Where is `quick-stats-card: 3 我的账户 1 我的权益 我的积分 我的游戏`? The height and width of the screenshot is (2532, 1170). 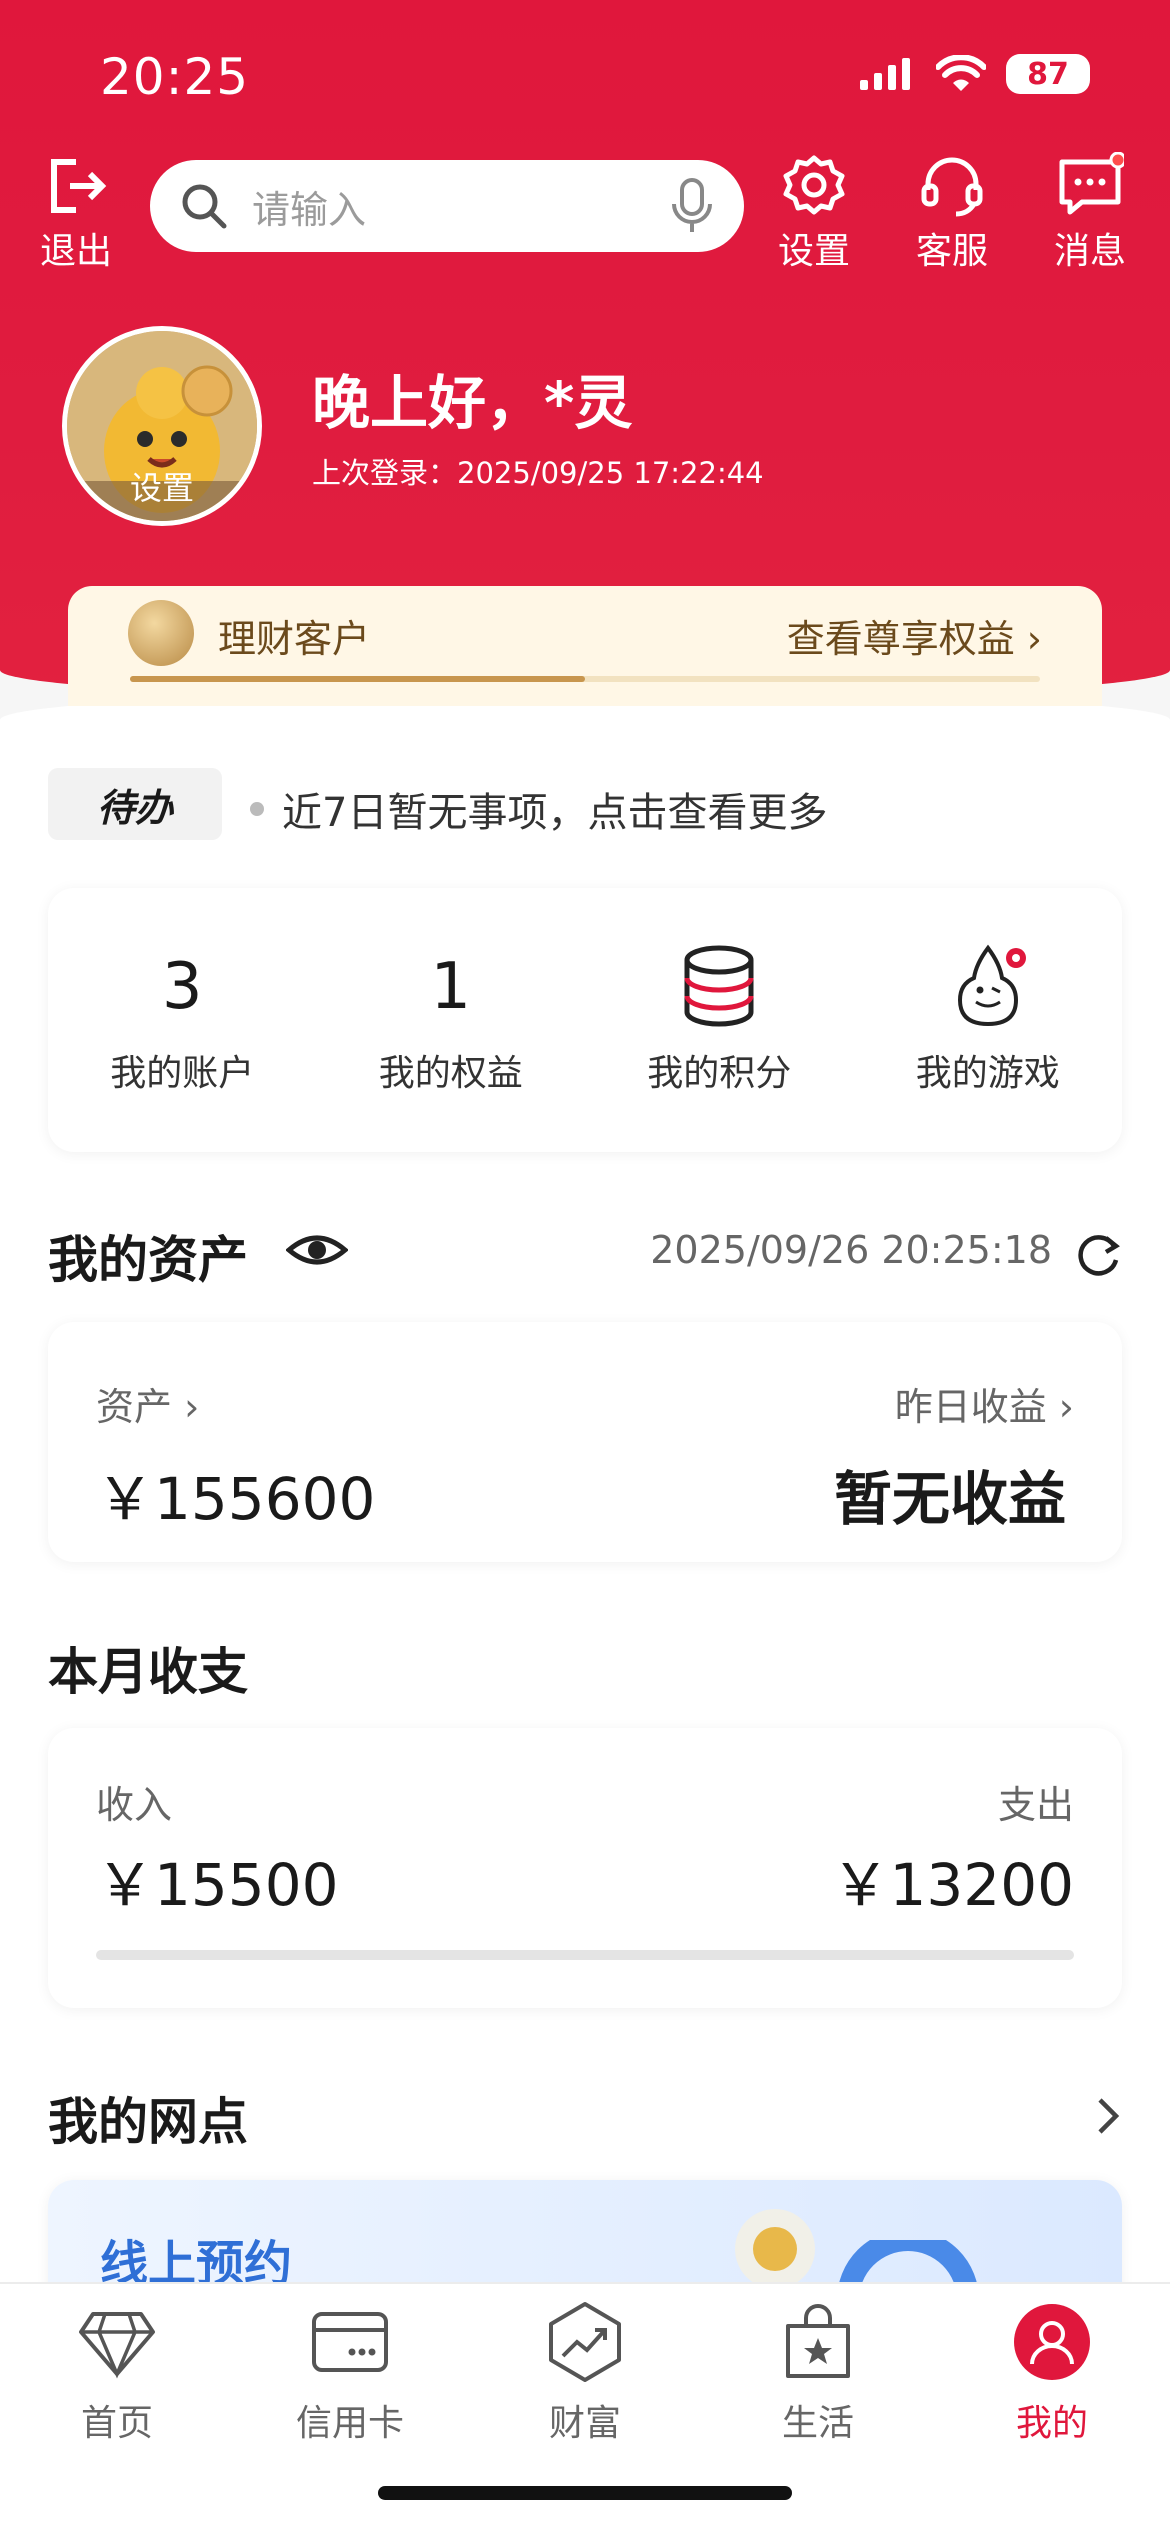
quick-stats-card: 3 我的账户 1 我的权益 我的积分 我的游戏 is located at coordinates (585, 1020).